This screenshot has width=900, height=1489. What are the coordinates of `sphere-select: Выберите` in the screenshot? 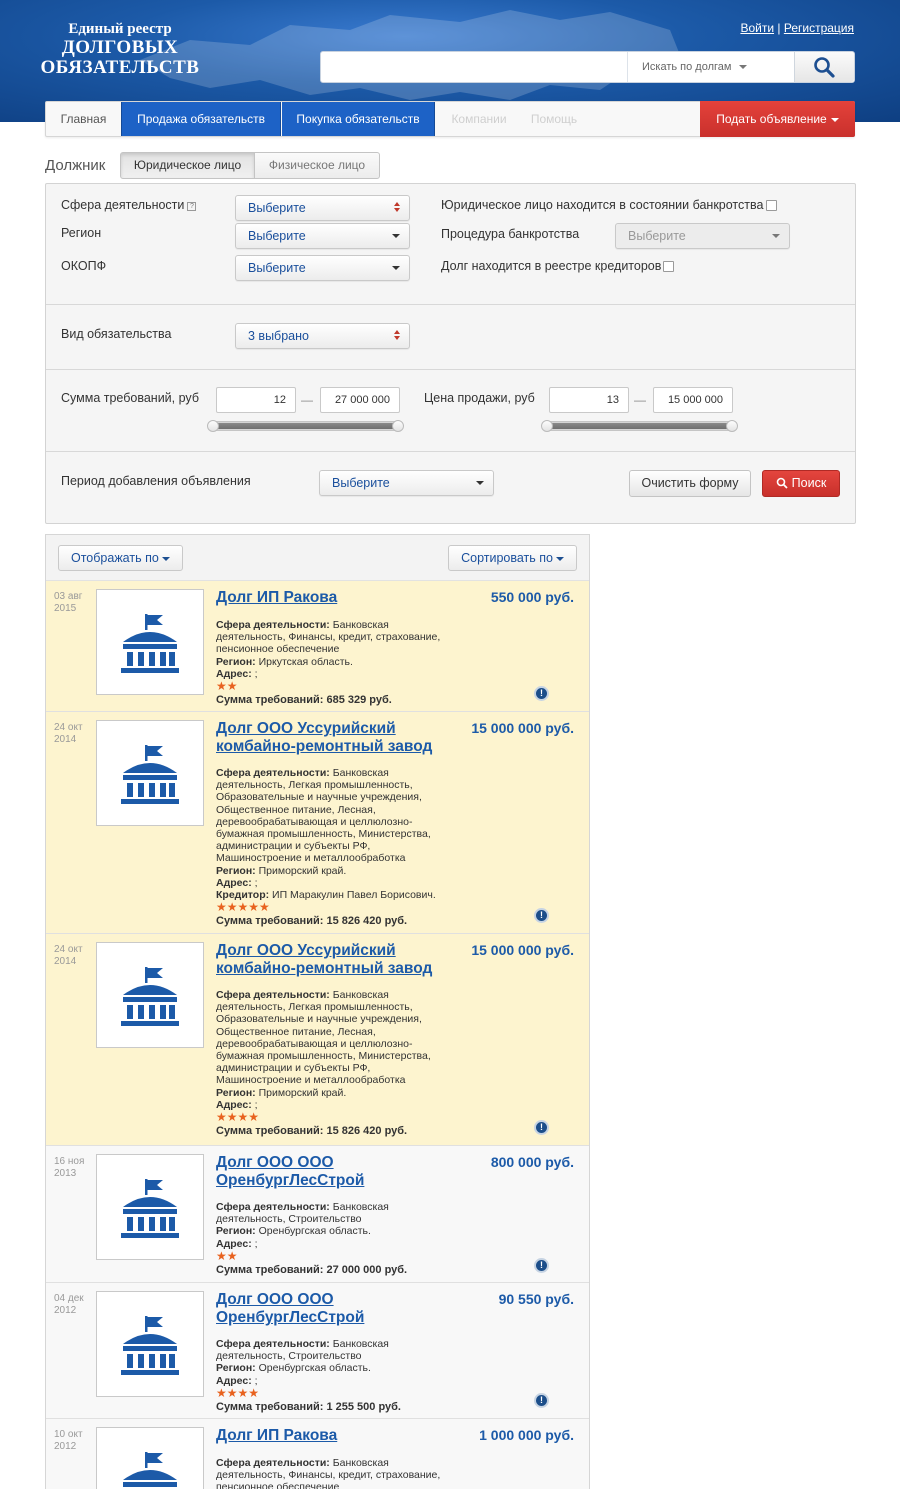 It's located at (322, 208).